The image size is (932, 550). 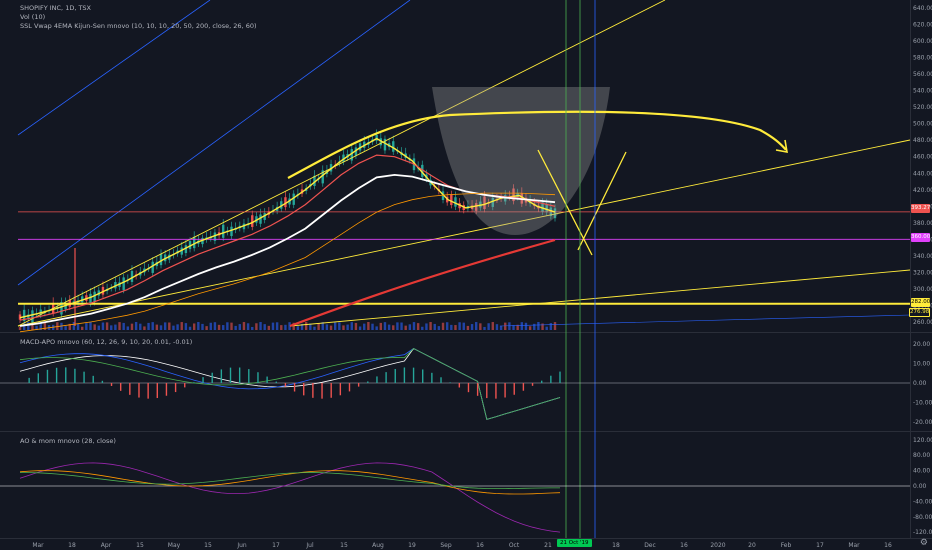 What do you see at coordinates (548, 545) in the screenshot?
I see `date-tick-label: 21` at bounding box center [548, 545].